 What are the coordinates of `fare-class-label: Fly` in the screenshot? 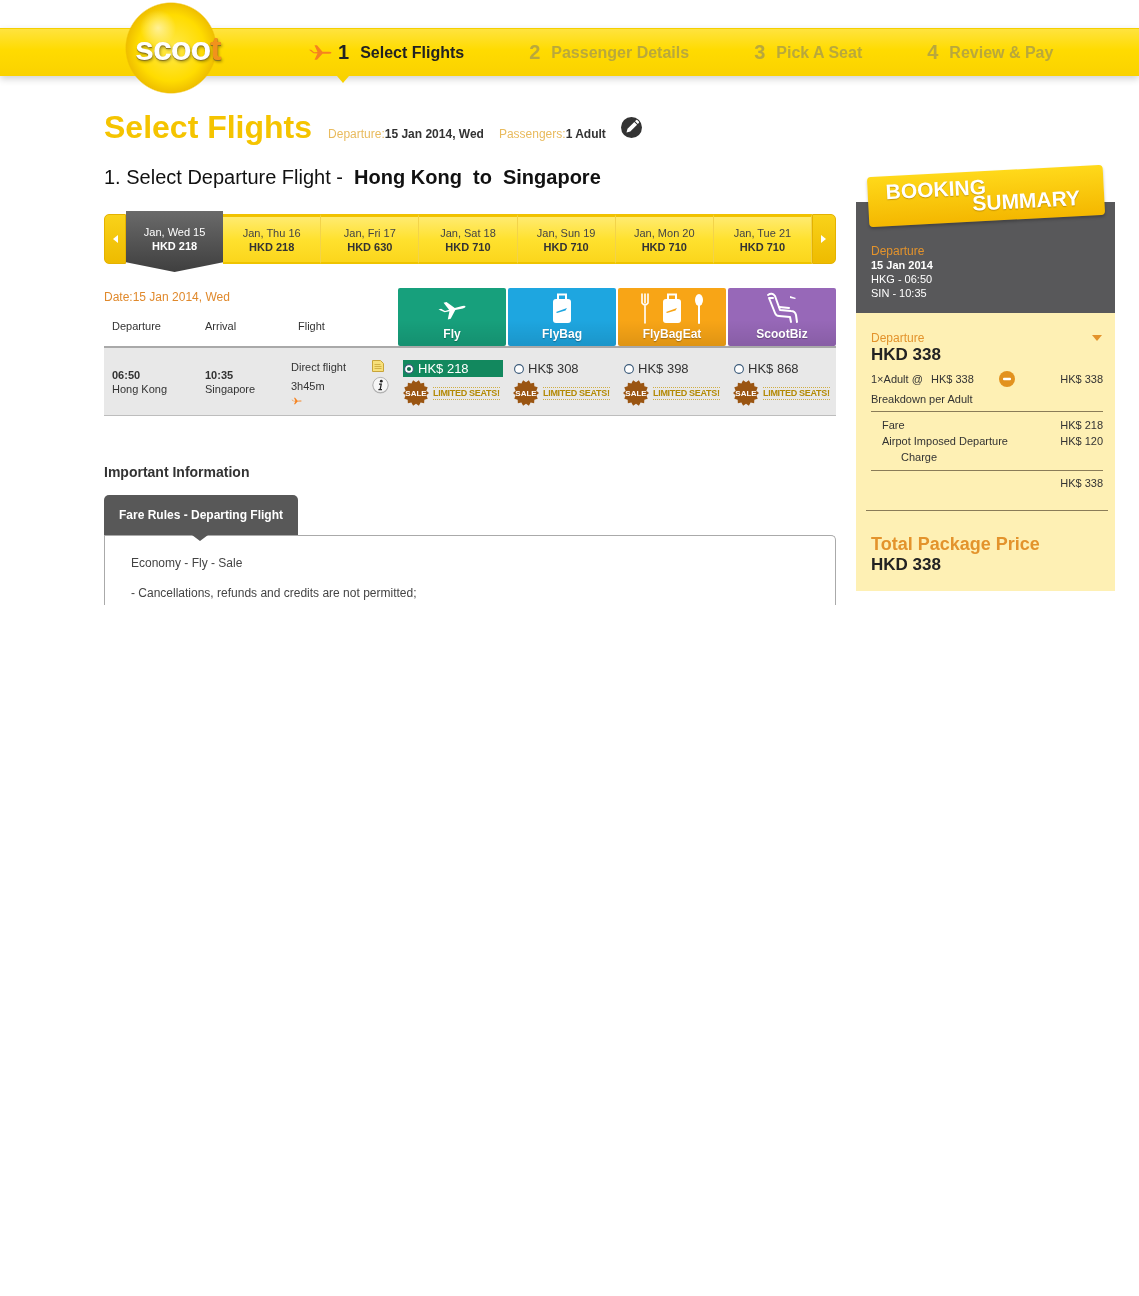 It's located at (452, 334).